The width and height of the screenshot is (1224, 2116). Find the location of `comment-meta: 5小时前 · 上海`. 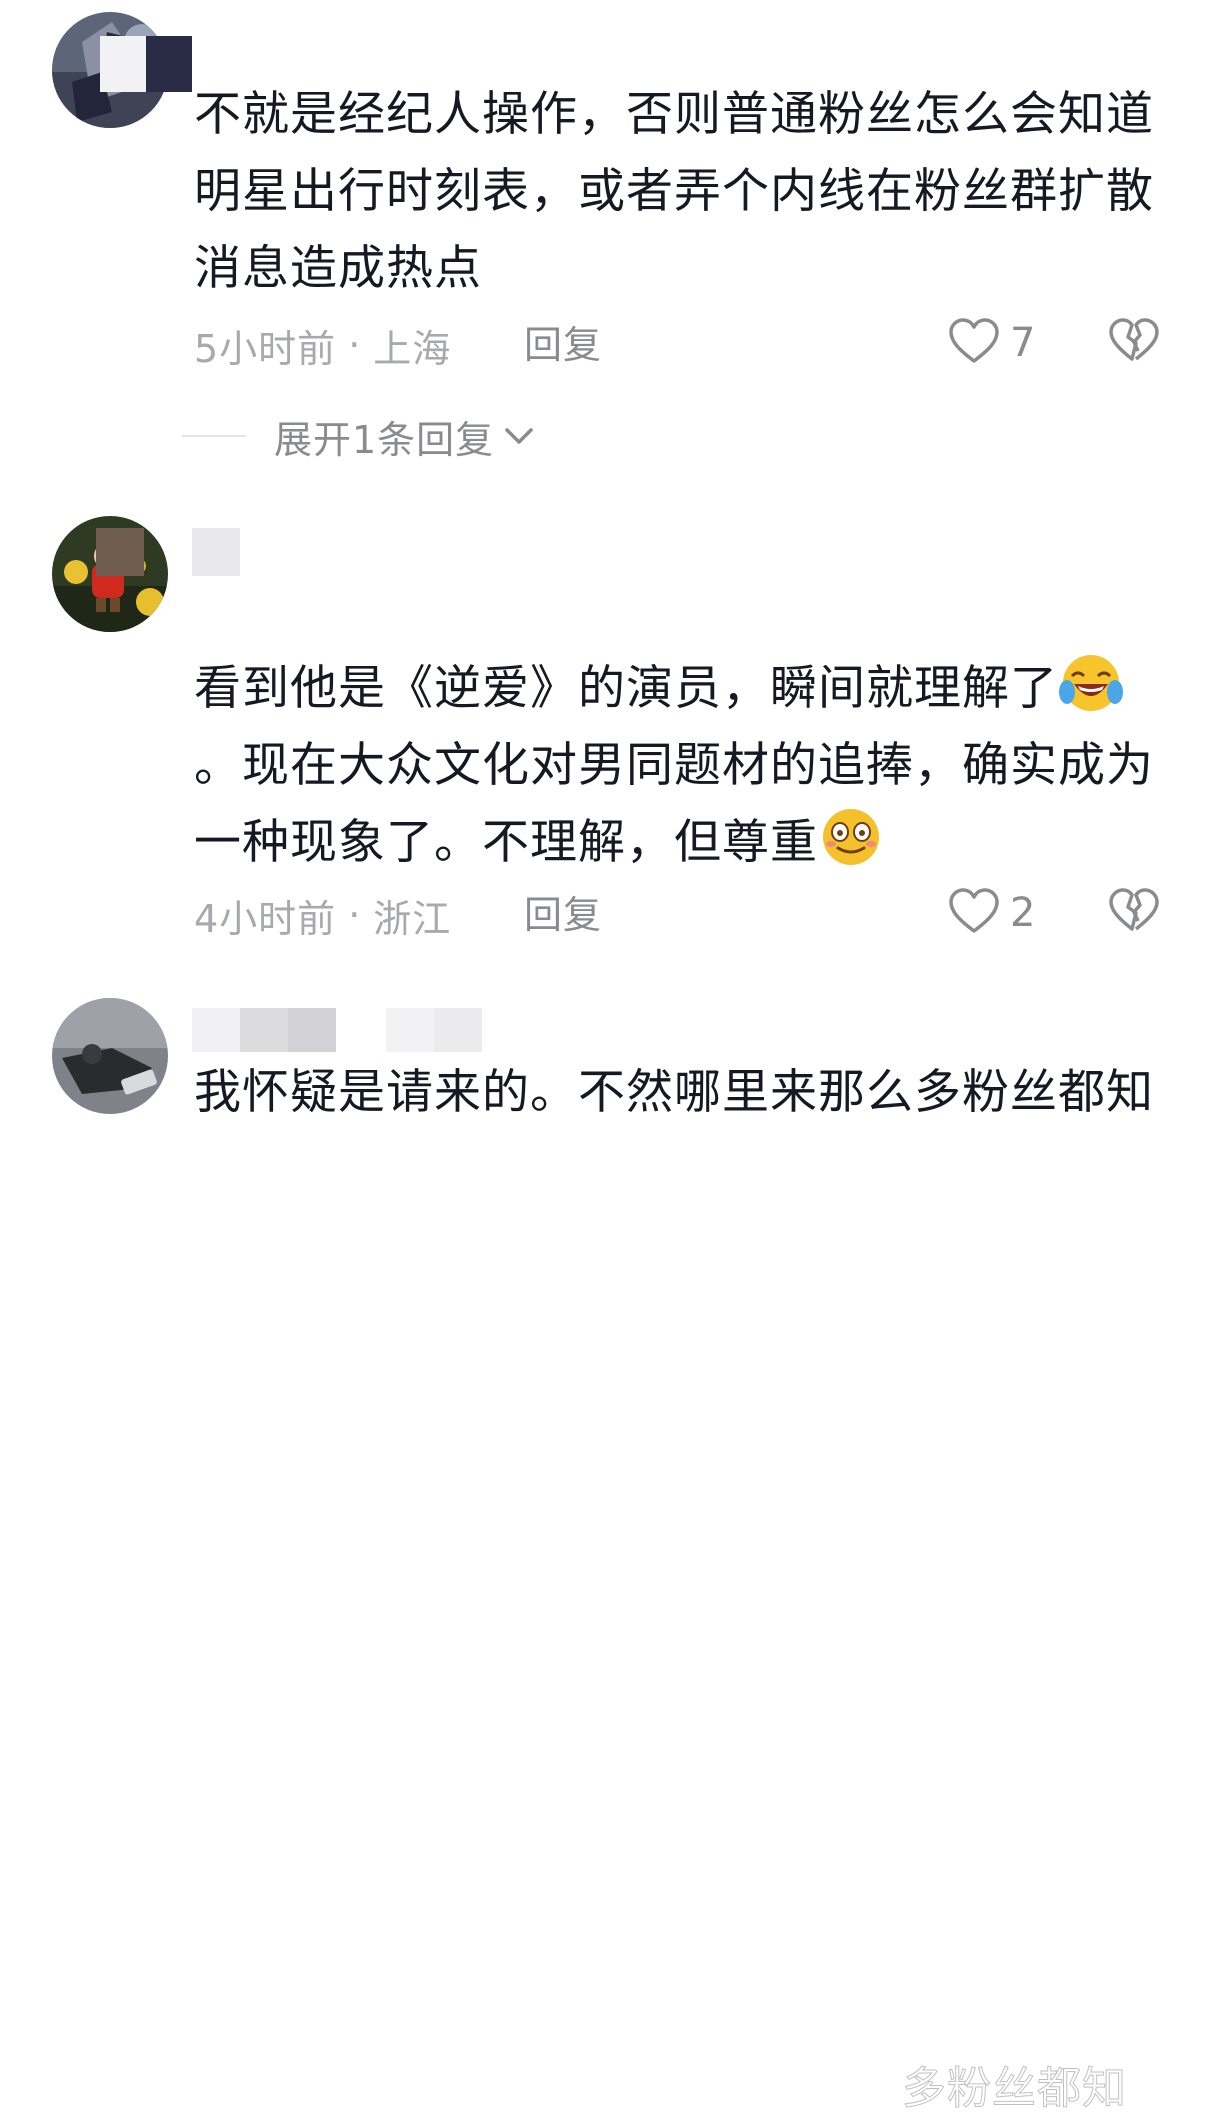

comment-meta: 5小时前 · 上海 is located at coordinates (323, 345).